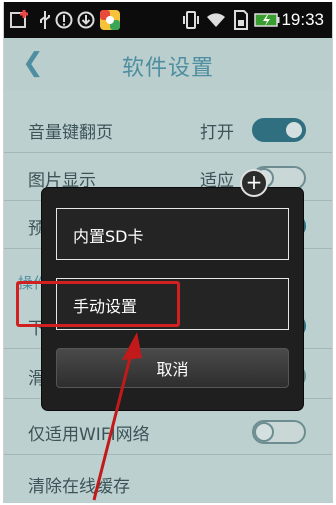 This screenshot has width=336, height=505. I want to click on annotation-arrow, so click(117, 416).